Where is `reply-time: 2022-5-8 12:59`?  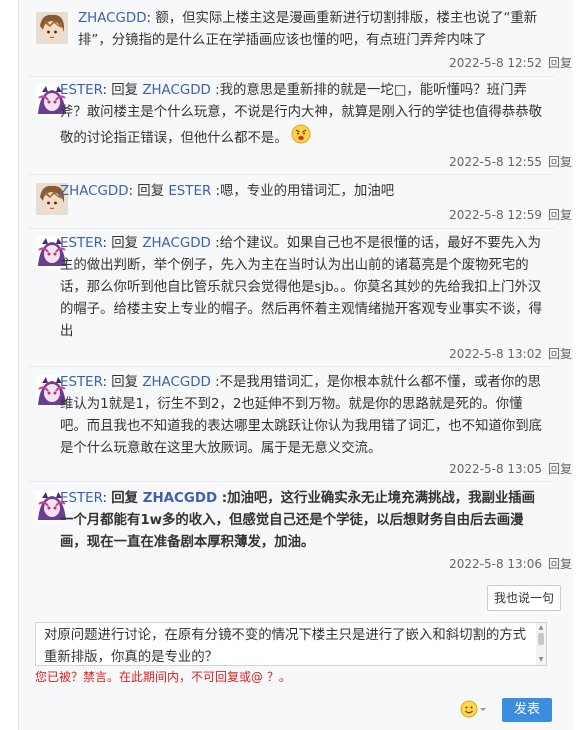 reply-time: 2022-5-8 12:59 is located at coordinates (495, 215).